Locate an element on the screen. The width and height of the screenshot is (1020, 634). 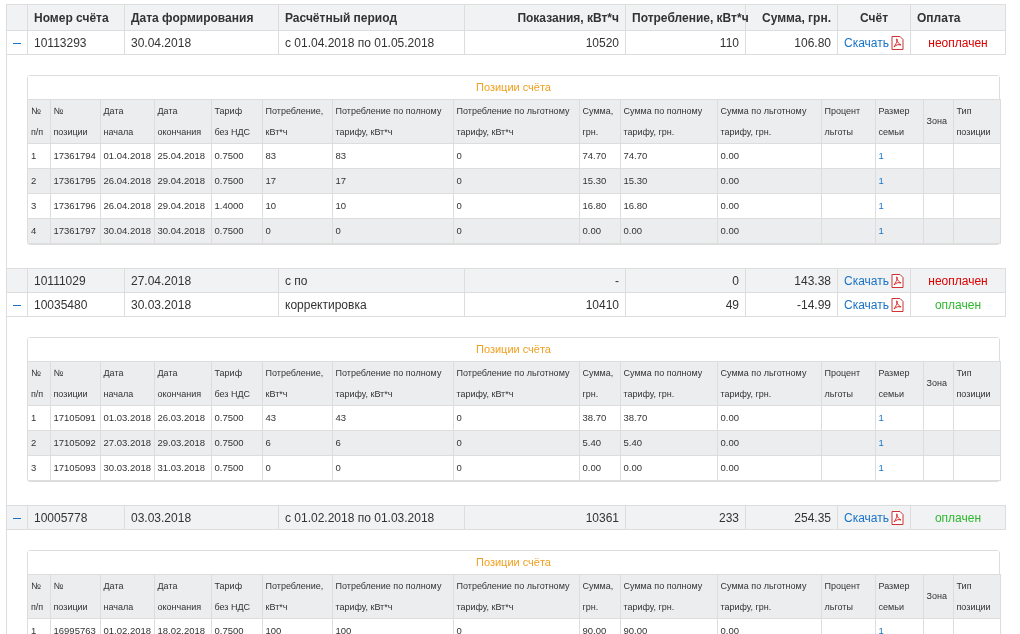
table-cell: 106.80 is located at coordinates (791, 42).